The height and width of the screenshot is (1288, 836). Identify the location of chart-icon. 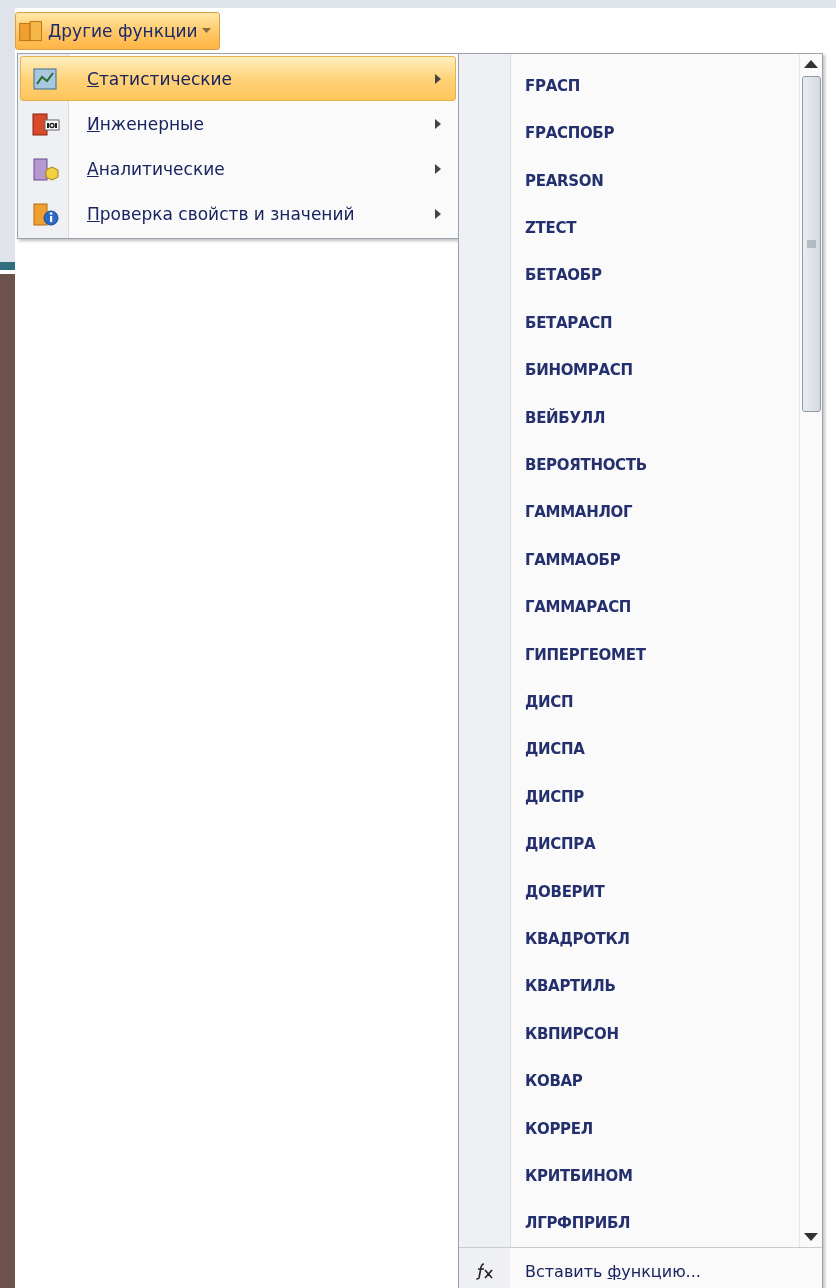
(46, 78).